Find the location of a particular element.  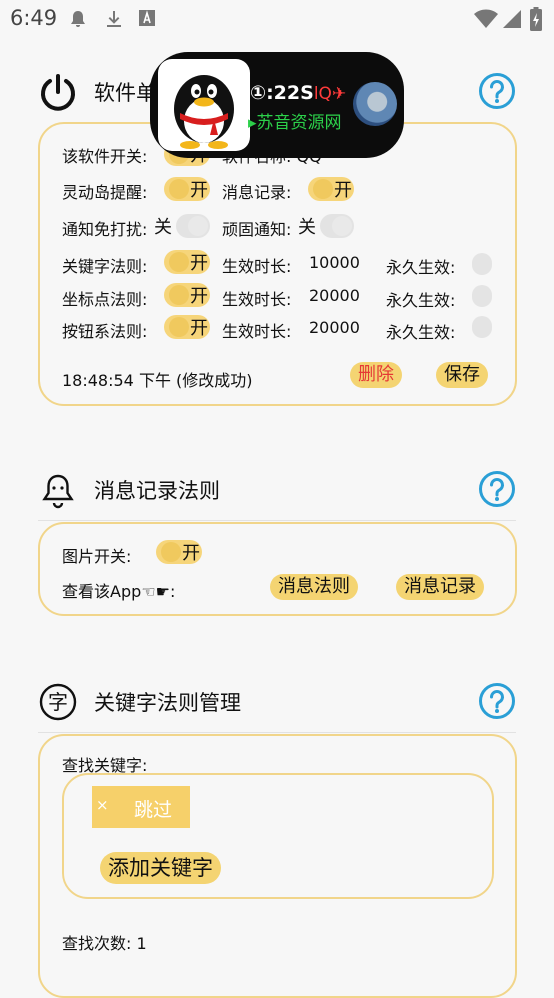

keyword-tag: × 跳过 is located at coordinates (141, 807).